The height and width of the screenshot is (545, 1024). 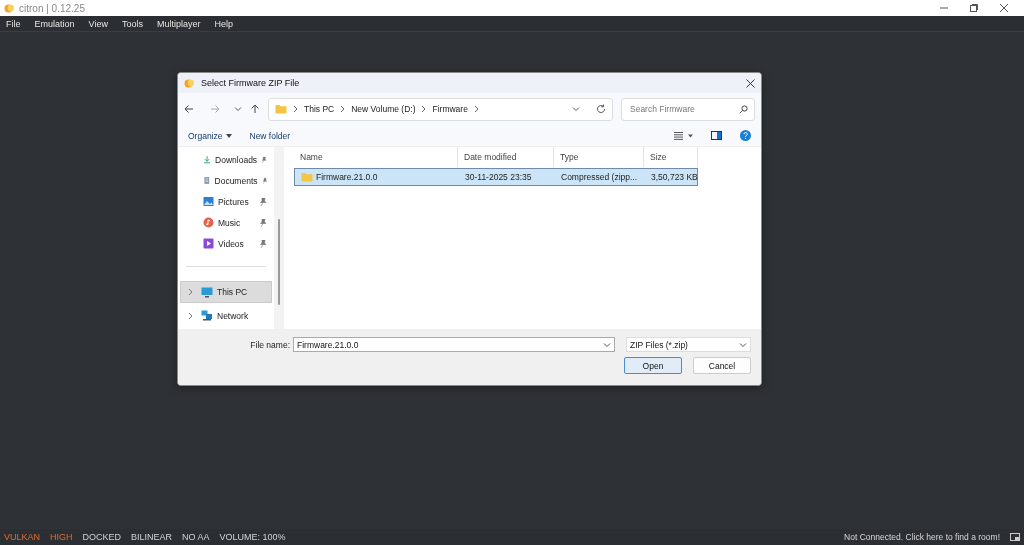 I want to click on search-icon, so click(x=743, y=109).